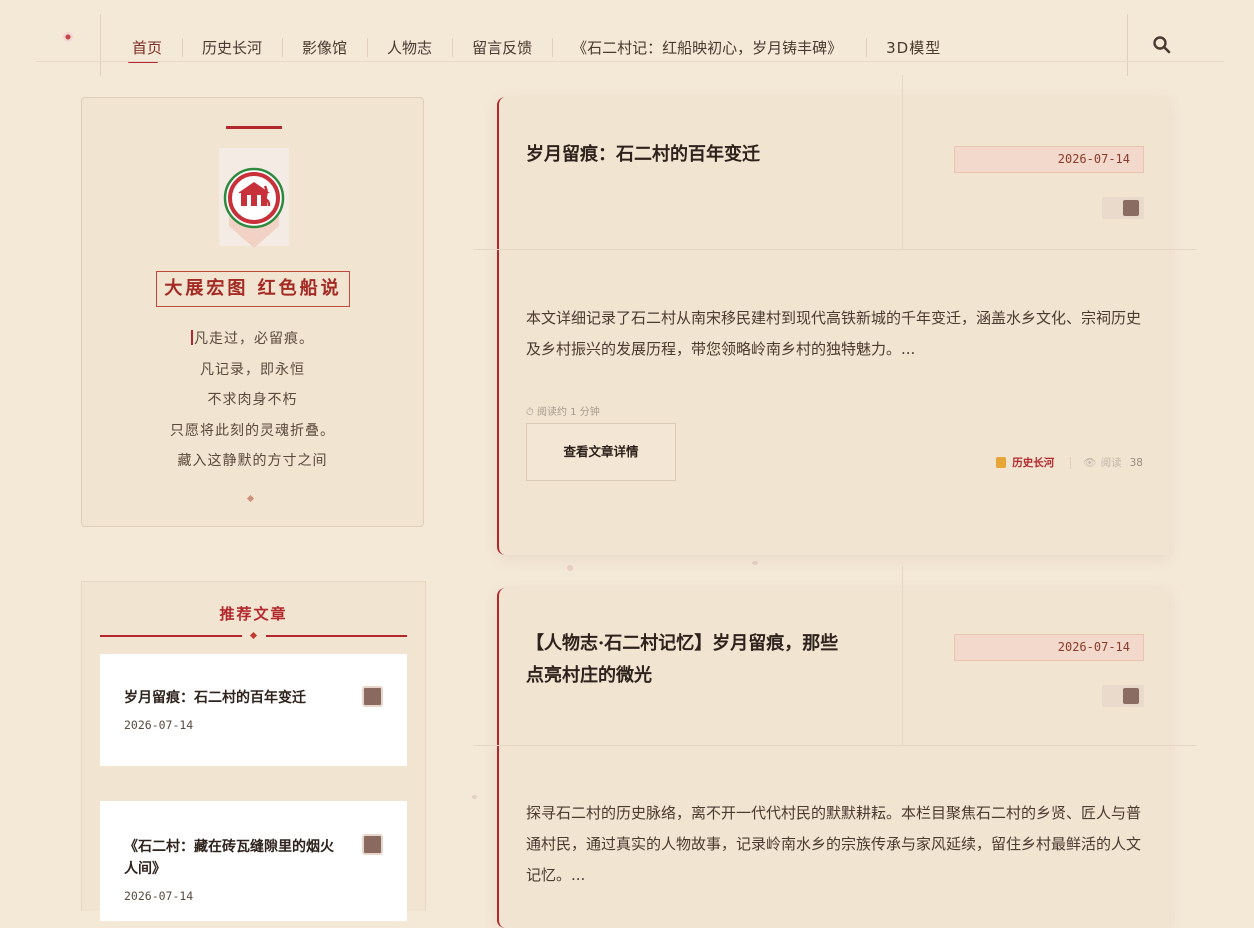 Image resolution: width=1254 pixels, height=928 pixels. What do you see at coordinates (1033, 462) in the screenshot?
I see `article-category: 历史长河` at bounding box center [1033, 462].